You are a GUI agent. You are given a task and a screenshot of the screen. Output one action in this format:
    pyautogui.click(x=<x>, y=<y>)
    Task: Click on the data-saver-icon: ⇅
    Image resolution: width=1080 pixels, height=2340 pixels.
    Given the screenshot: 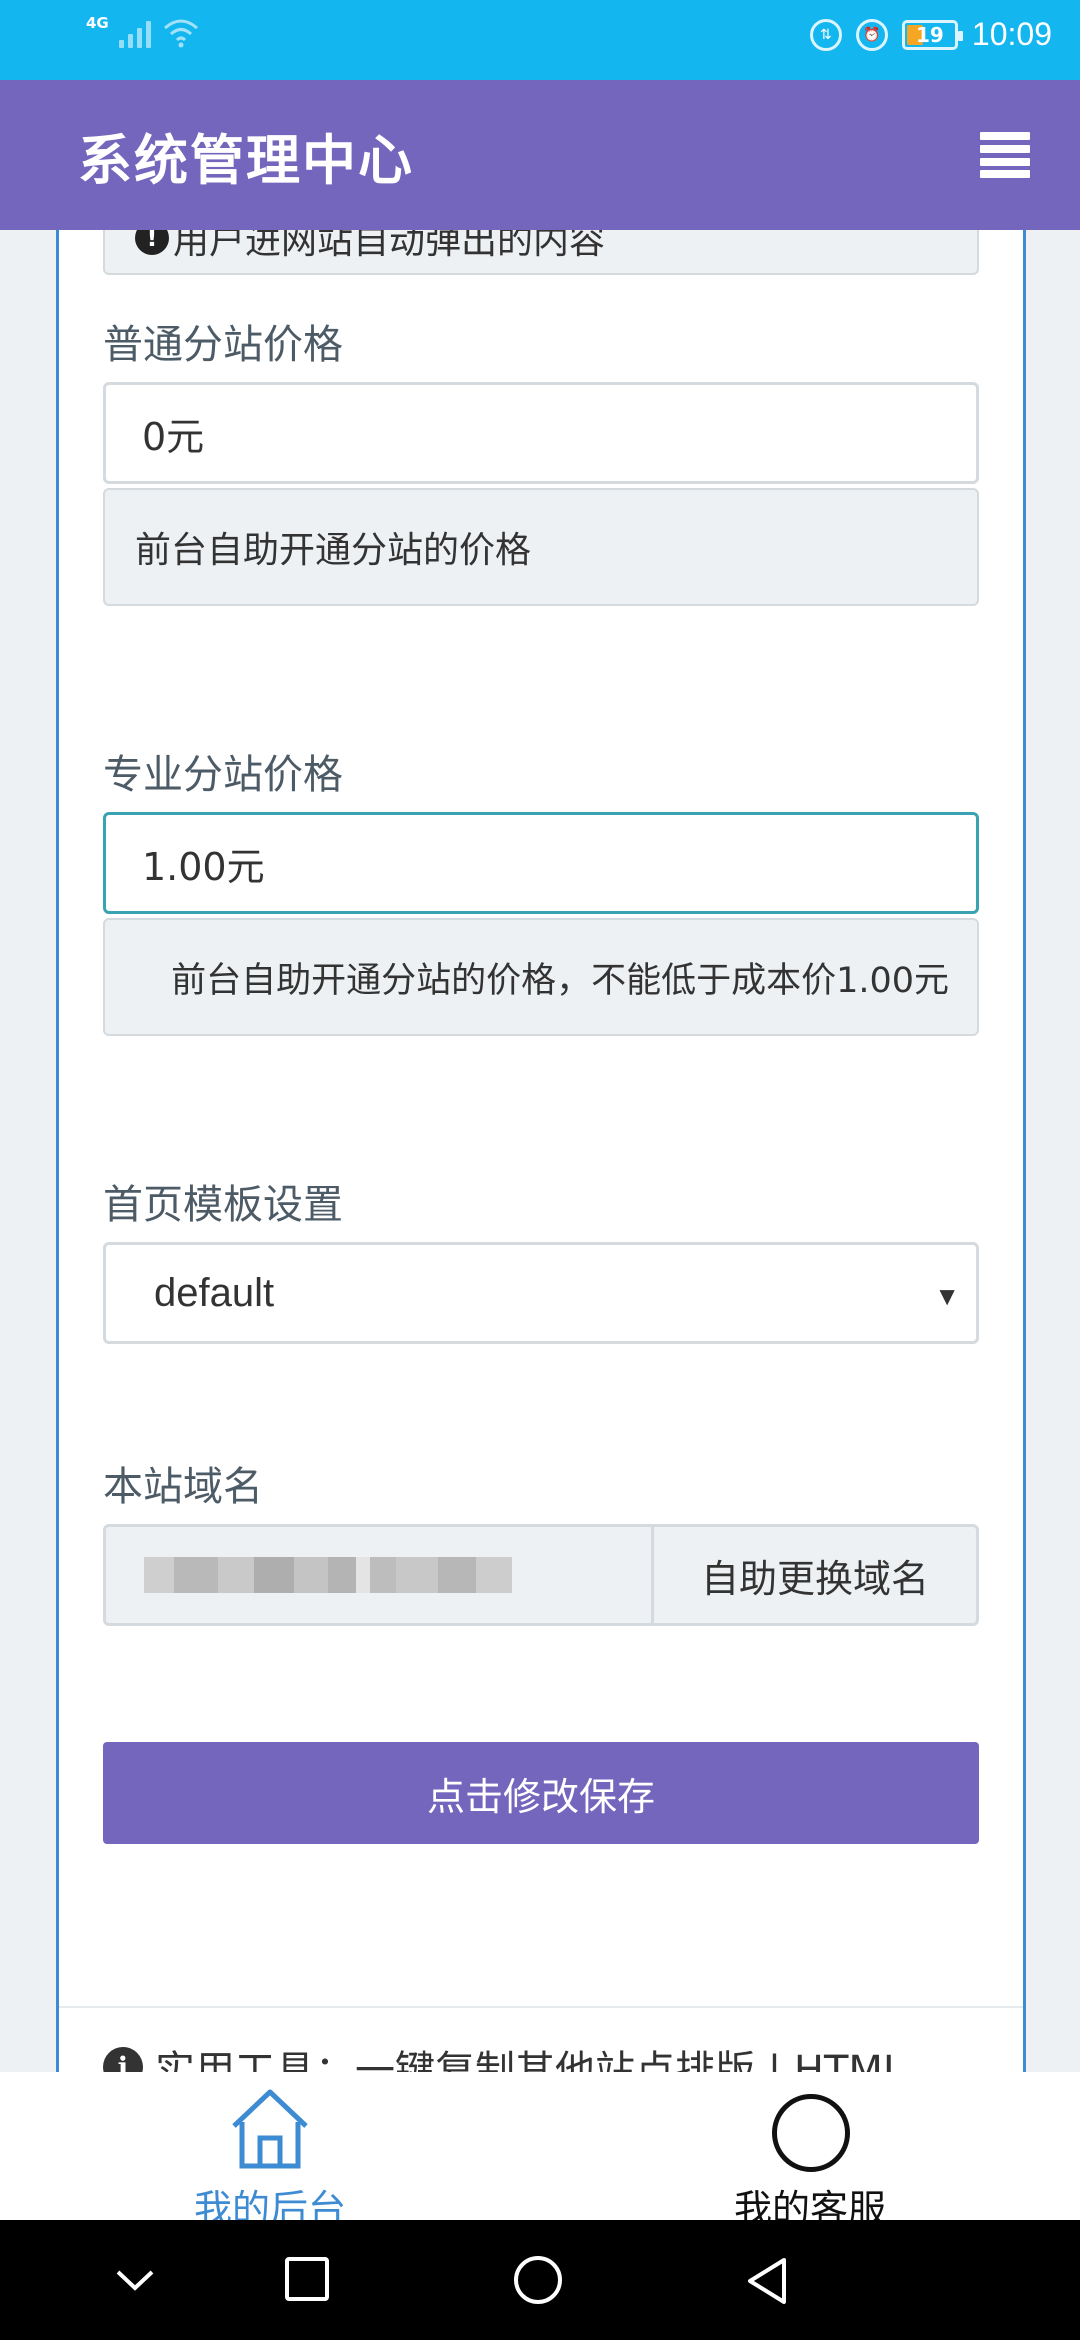 What is the action you would take?
    pyautogui.click(x=825, y=34)
    